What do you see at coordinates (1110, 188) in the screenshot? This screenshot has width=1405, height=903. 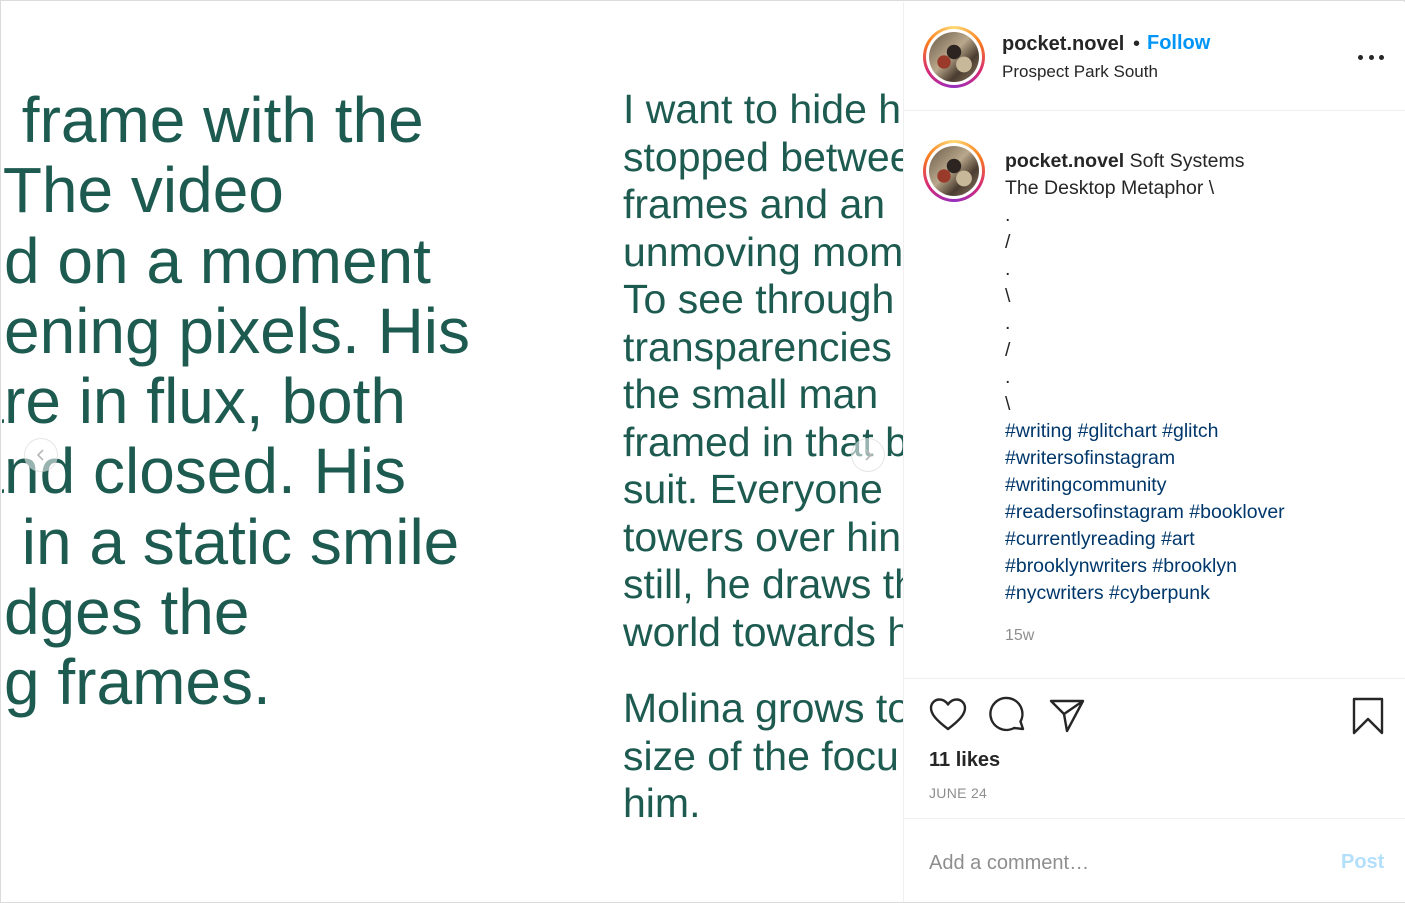 I see `caption-line: The Desktop Metaphor \` at bounding box center [1110, 188].